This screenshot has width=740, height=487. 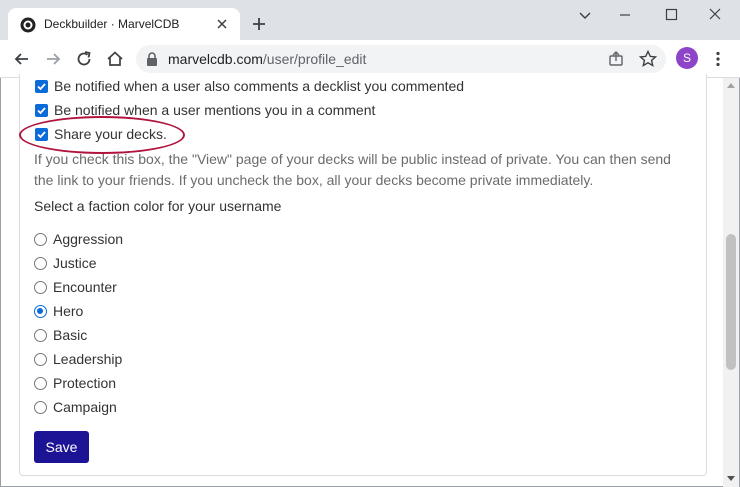 I want to click on page-scrollbar, so click(x=731, y=282).